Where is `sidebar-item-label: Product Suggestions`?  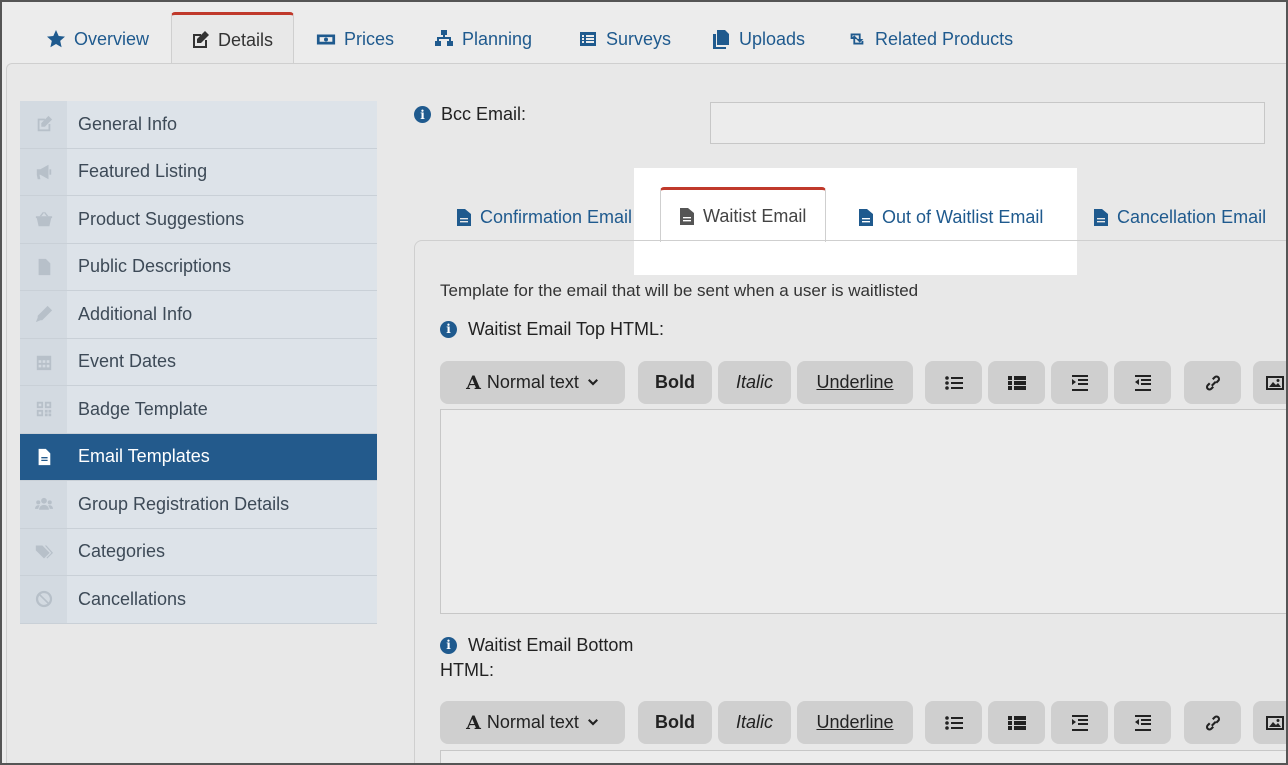 sidebar-item-label: Product Suggestions is located at coordinates (161, 218).